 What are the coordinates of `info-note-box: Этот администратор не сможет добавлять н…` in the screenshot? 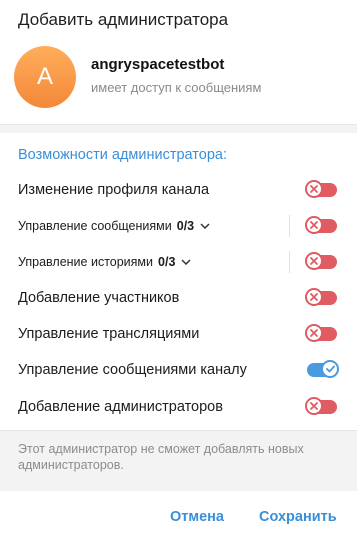 It's located at (178, 460).